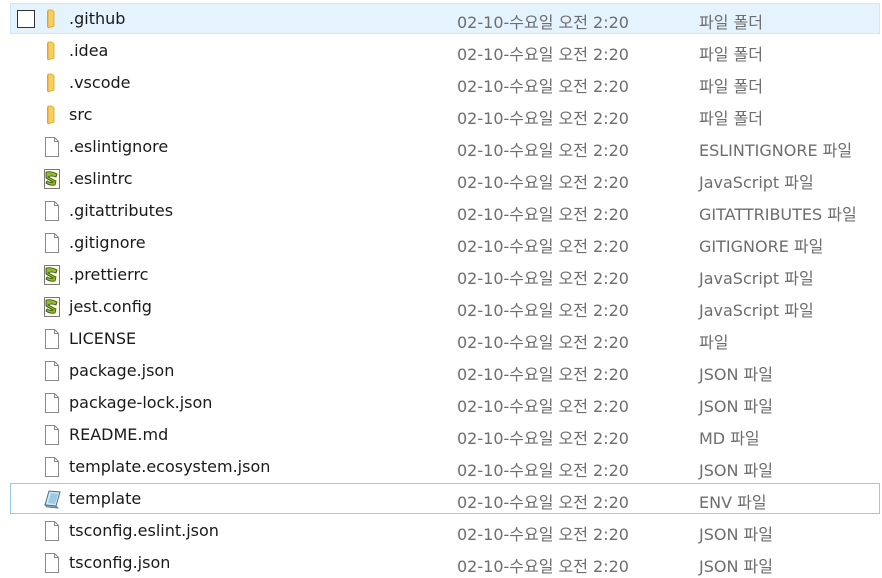 The height and width of the screenshot is (578, 882). Describe the element at coordinates (445, 562) in the screenshot. I see `file-row: tsconfig.json 02-10-수요일 오전 2:20 JSON 파일` at that location.